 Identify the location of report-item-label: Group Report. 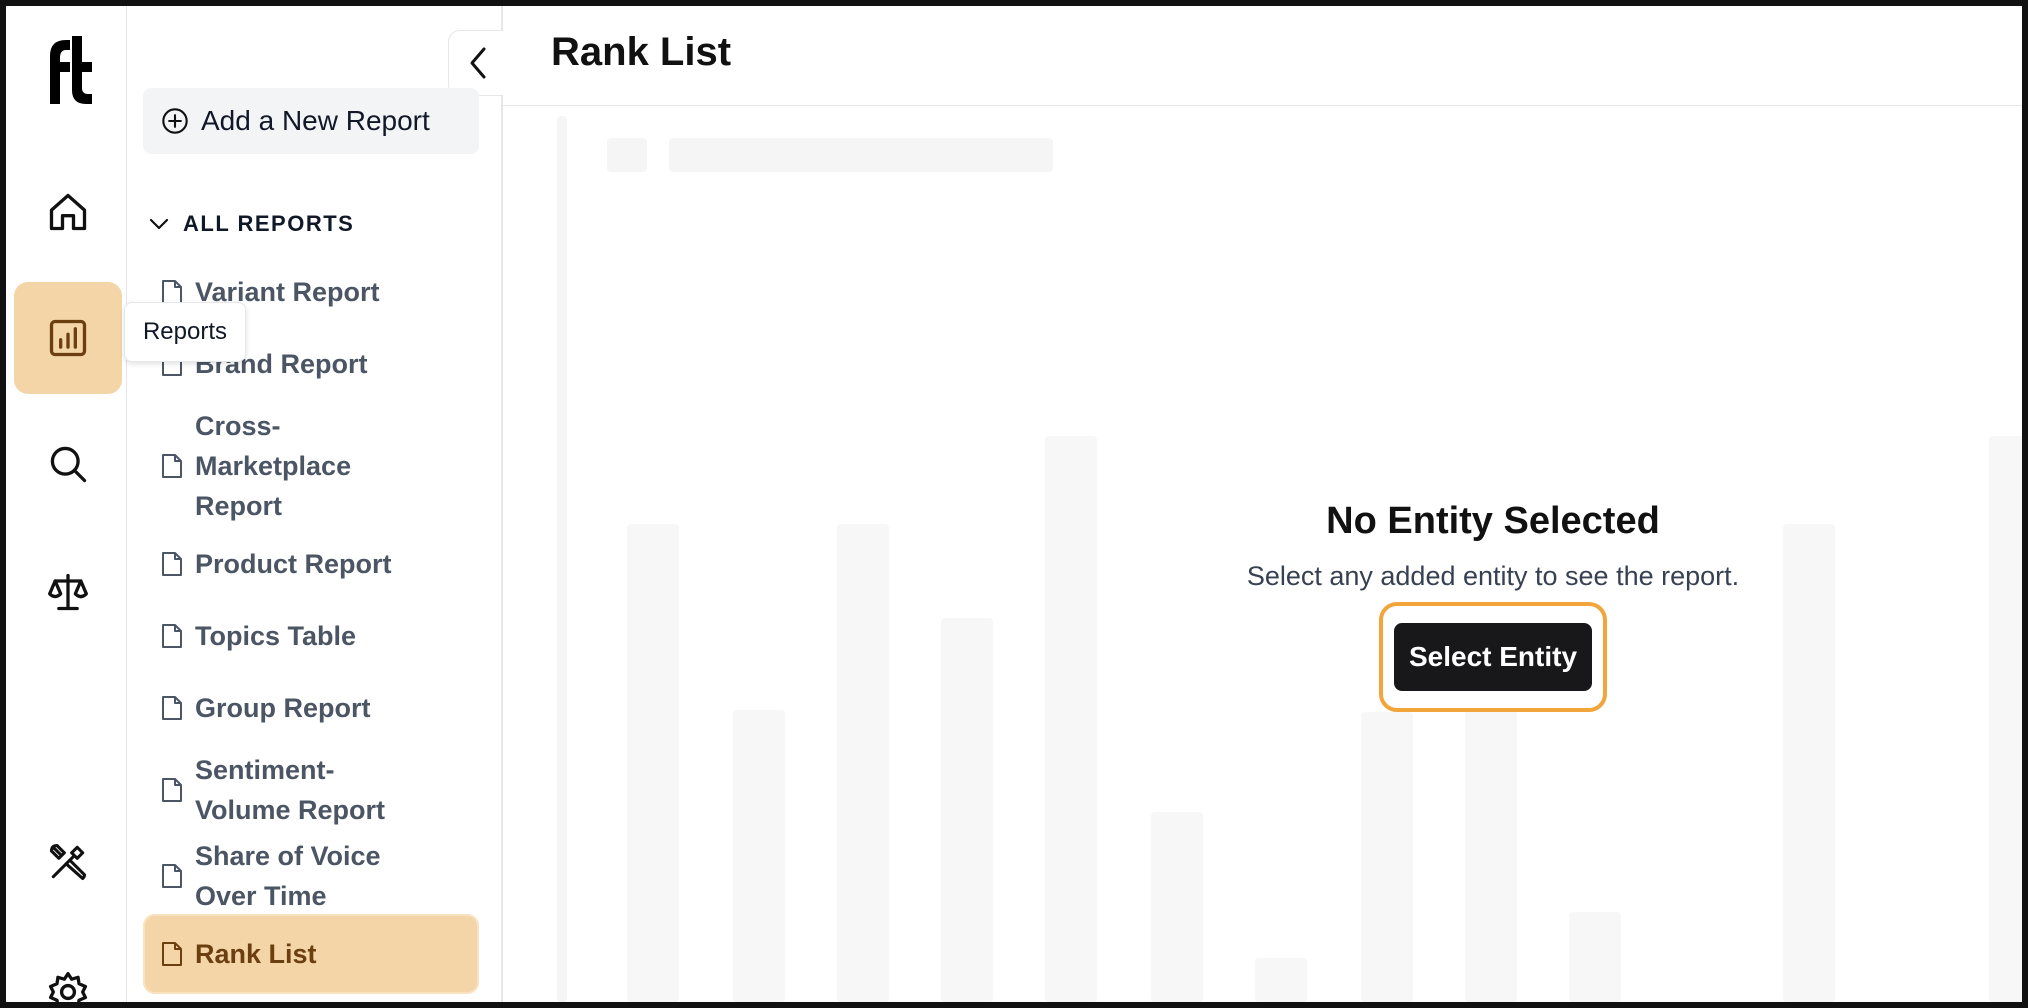
(283, 708).